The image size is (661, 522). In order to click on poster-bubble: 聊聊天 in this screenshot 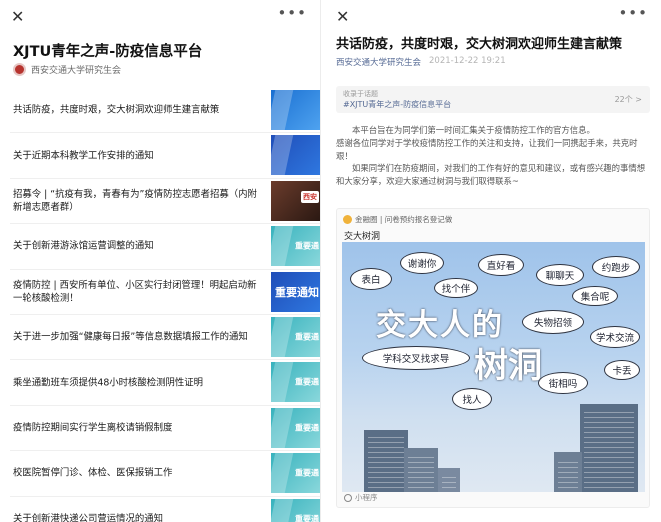, I will do `click(560, 275)`.